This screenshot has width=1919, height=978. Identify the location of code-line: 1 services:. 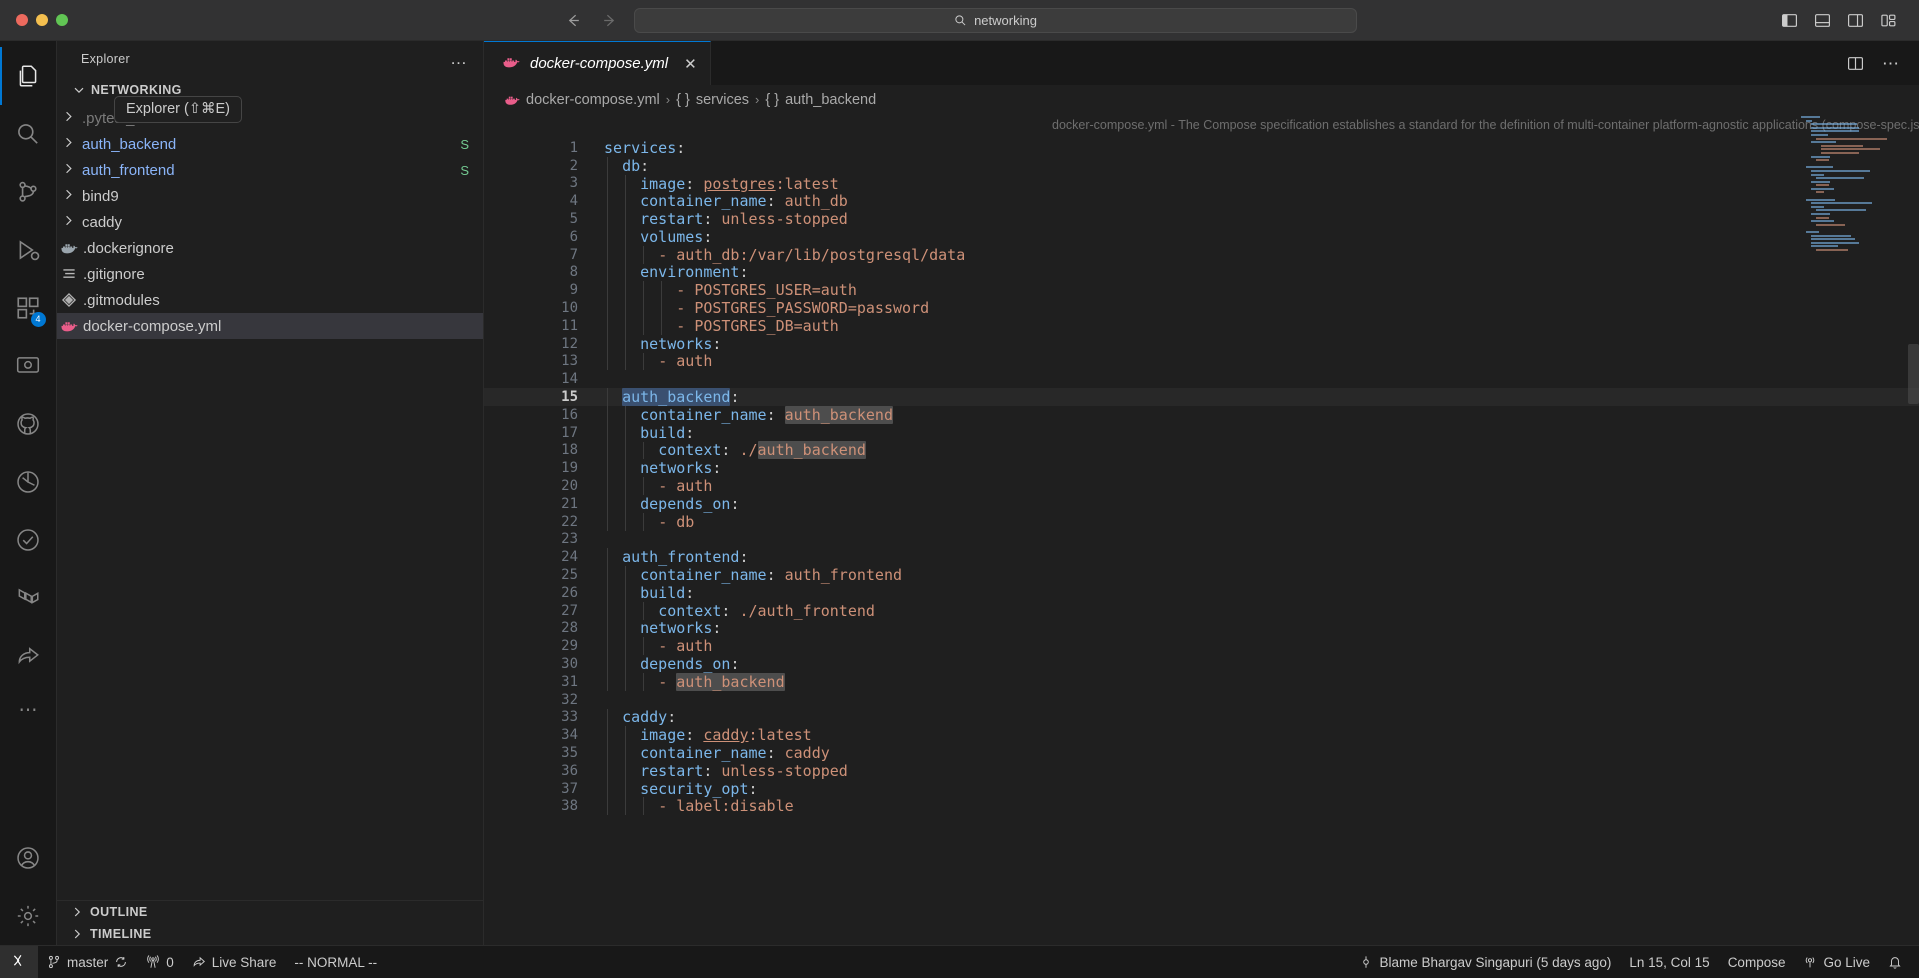
(1201, 148).